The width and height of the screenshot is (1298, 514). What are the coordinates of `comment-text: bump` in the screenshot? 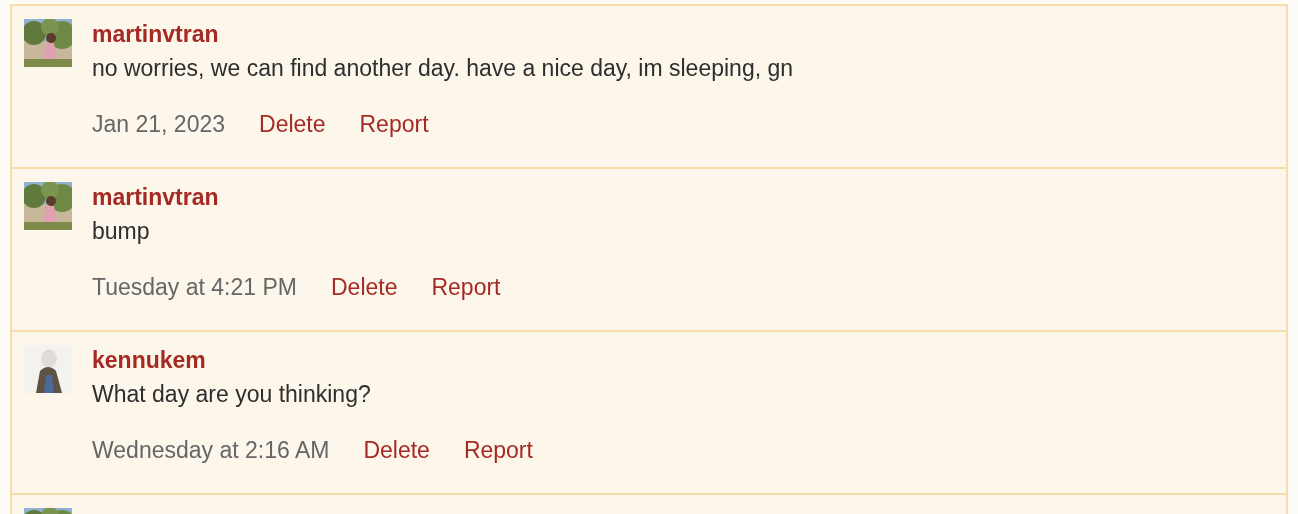 It's located at (121, 231).